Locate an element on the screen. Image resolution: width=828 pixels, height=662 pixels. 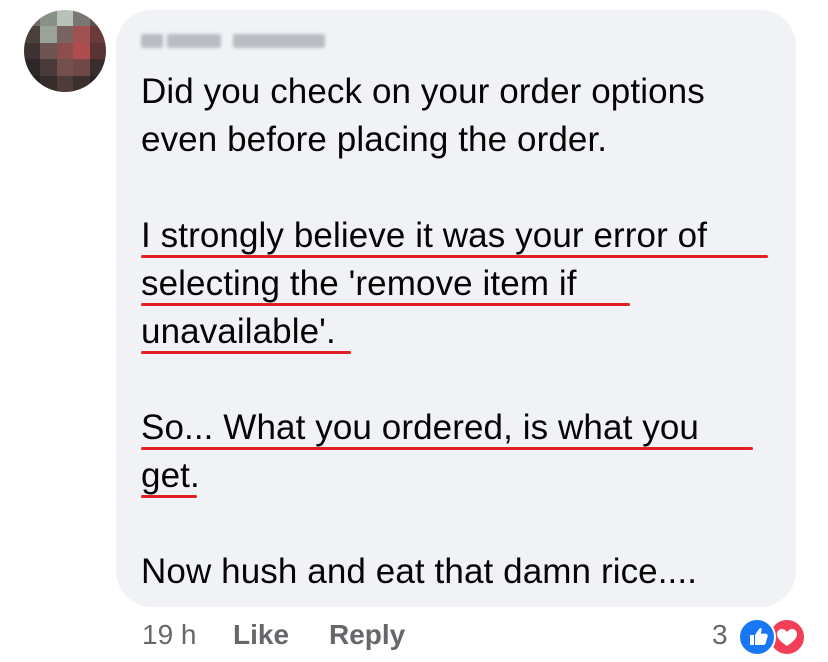
avatar is located at coordinates (65, 51).